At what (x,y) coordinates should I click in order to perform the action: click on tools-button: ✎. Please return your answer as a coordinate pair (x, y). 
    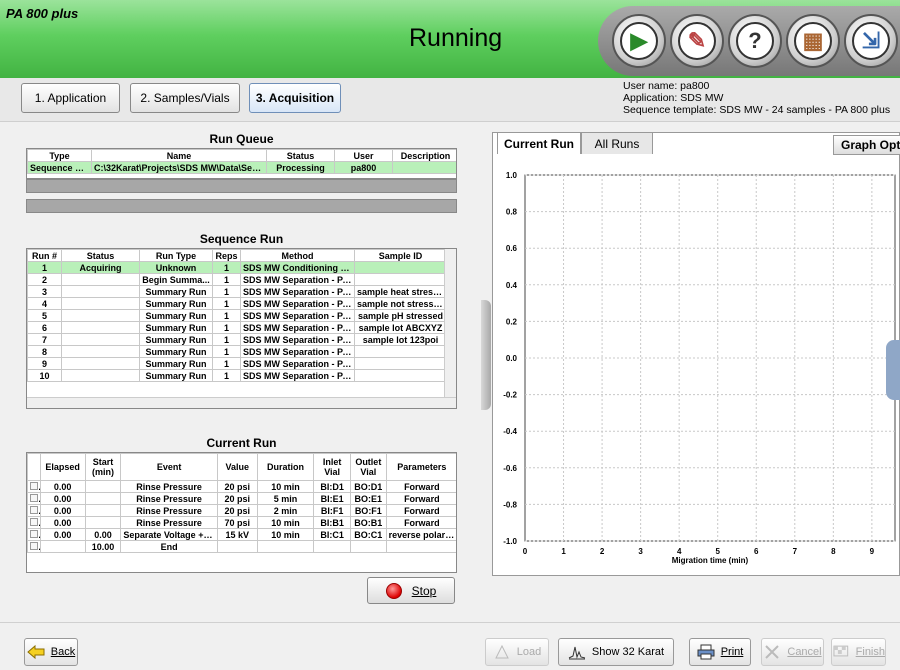
    Looking at the image, I should click on (697, 41).